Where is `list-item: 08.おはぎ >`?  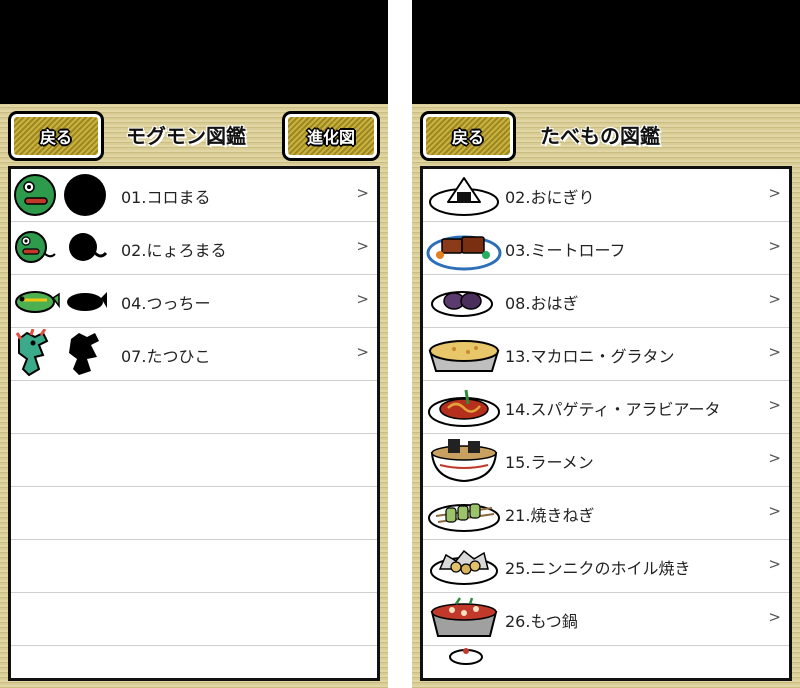 list-item: 08.おはぎ > is located at coordinates (606, 301).